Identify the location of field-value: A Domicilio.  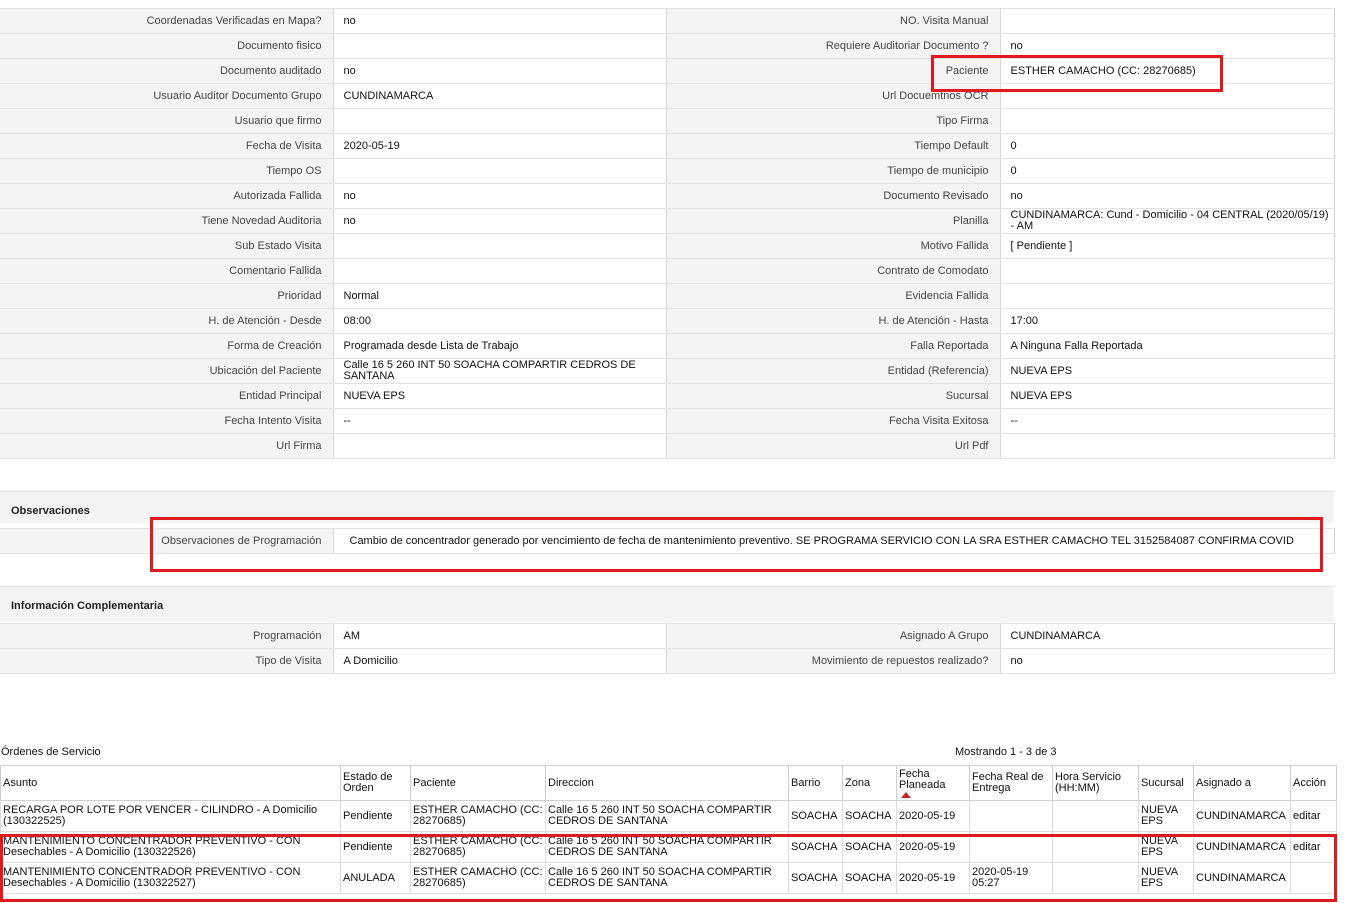
(500, 661).